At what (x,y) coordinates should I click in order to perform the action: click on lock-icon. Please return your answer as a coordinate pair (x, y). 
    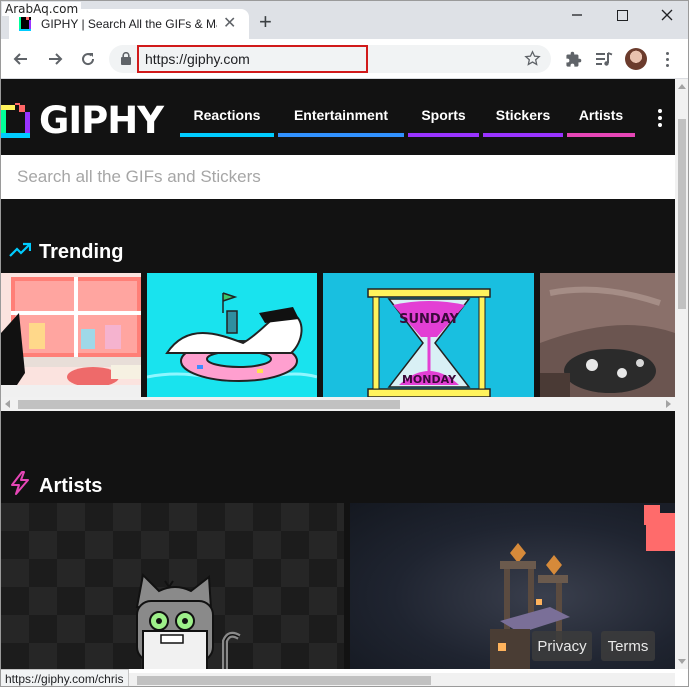
    Looking at the image, I should click on (126, 60).